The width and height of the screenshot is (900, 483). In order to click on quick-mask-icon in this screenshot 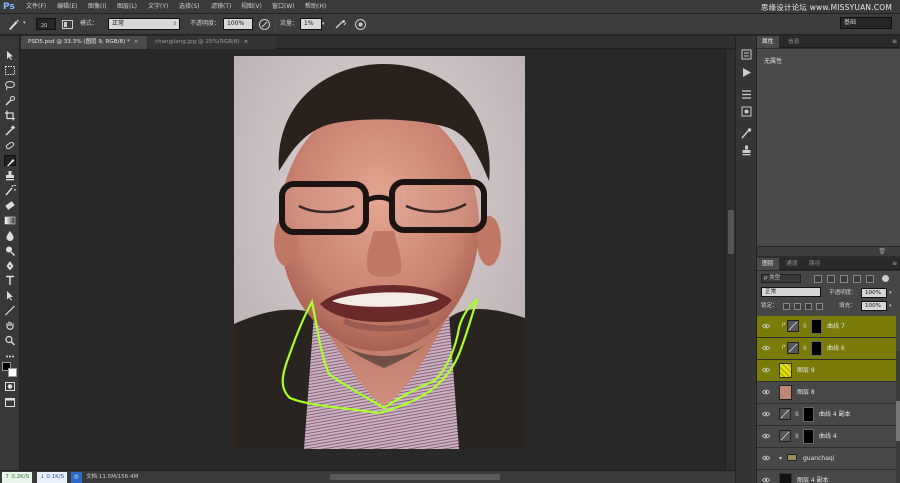, I will do `click(10, 386)`.